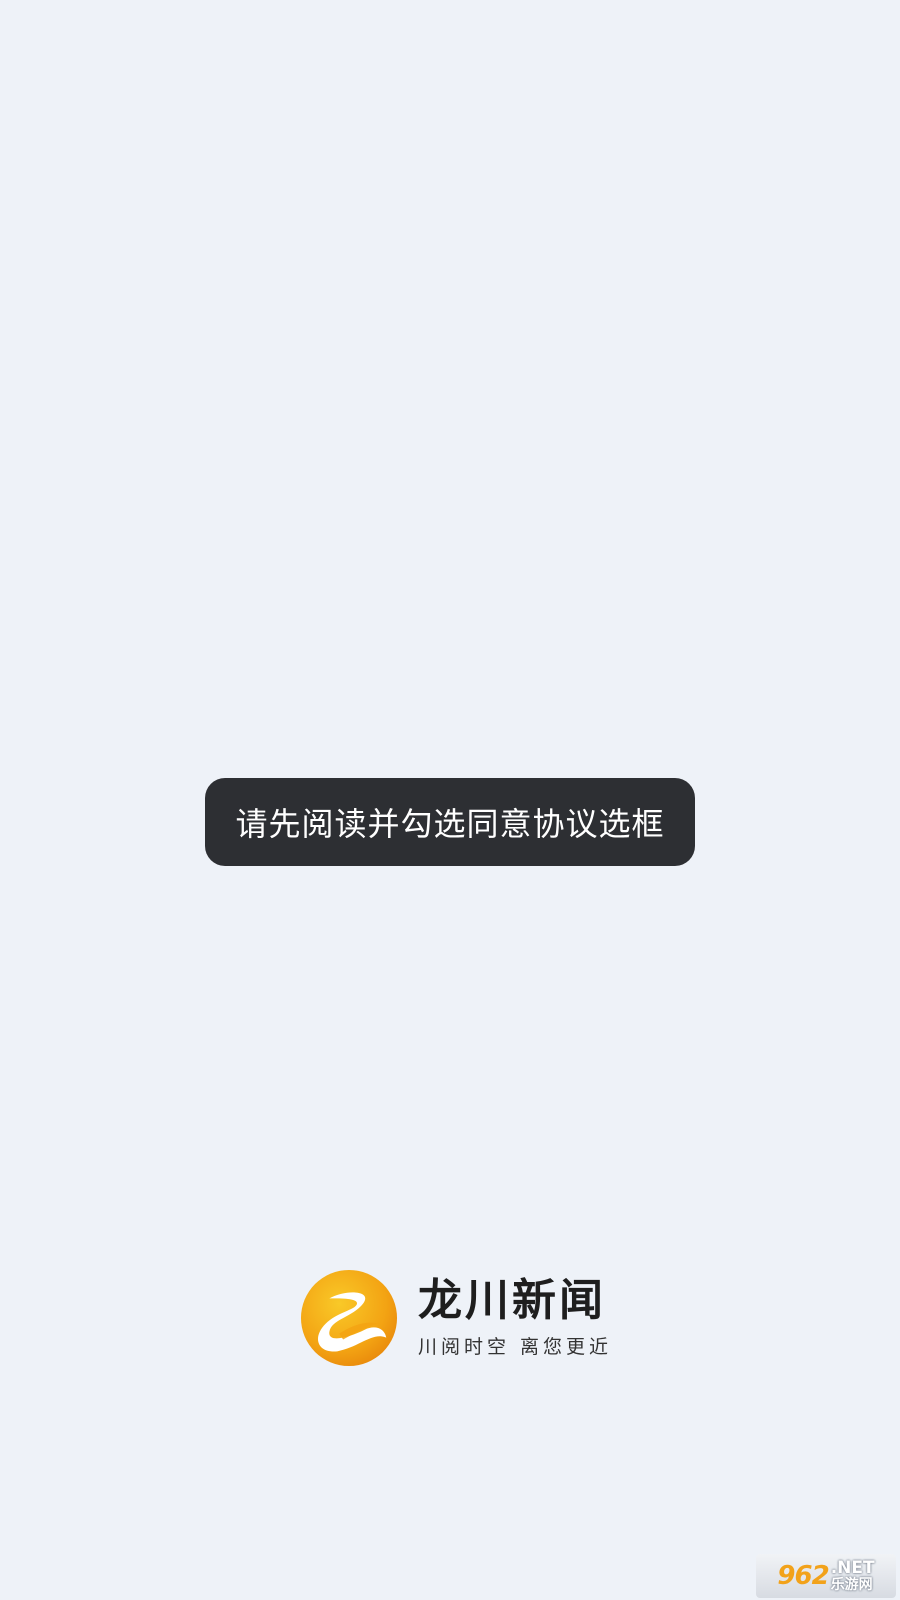  I want to click on site-watermark: 962 .NET 乐游网, so click(826, 1576).